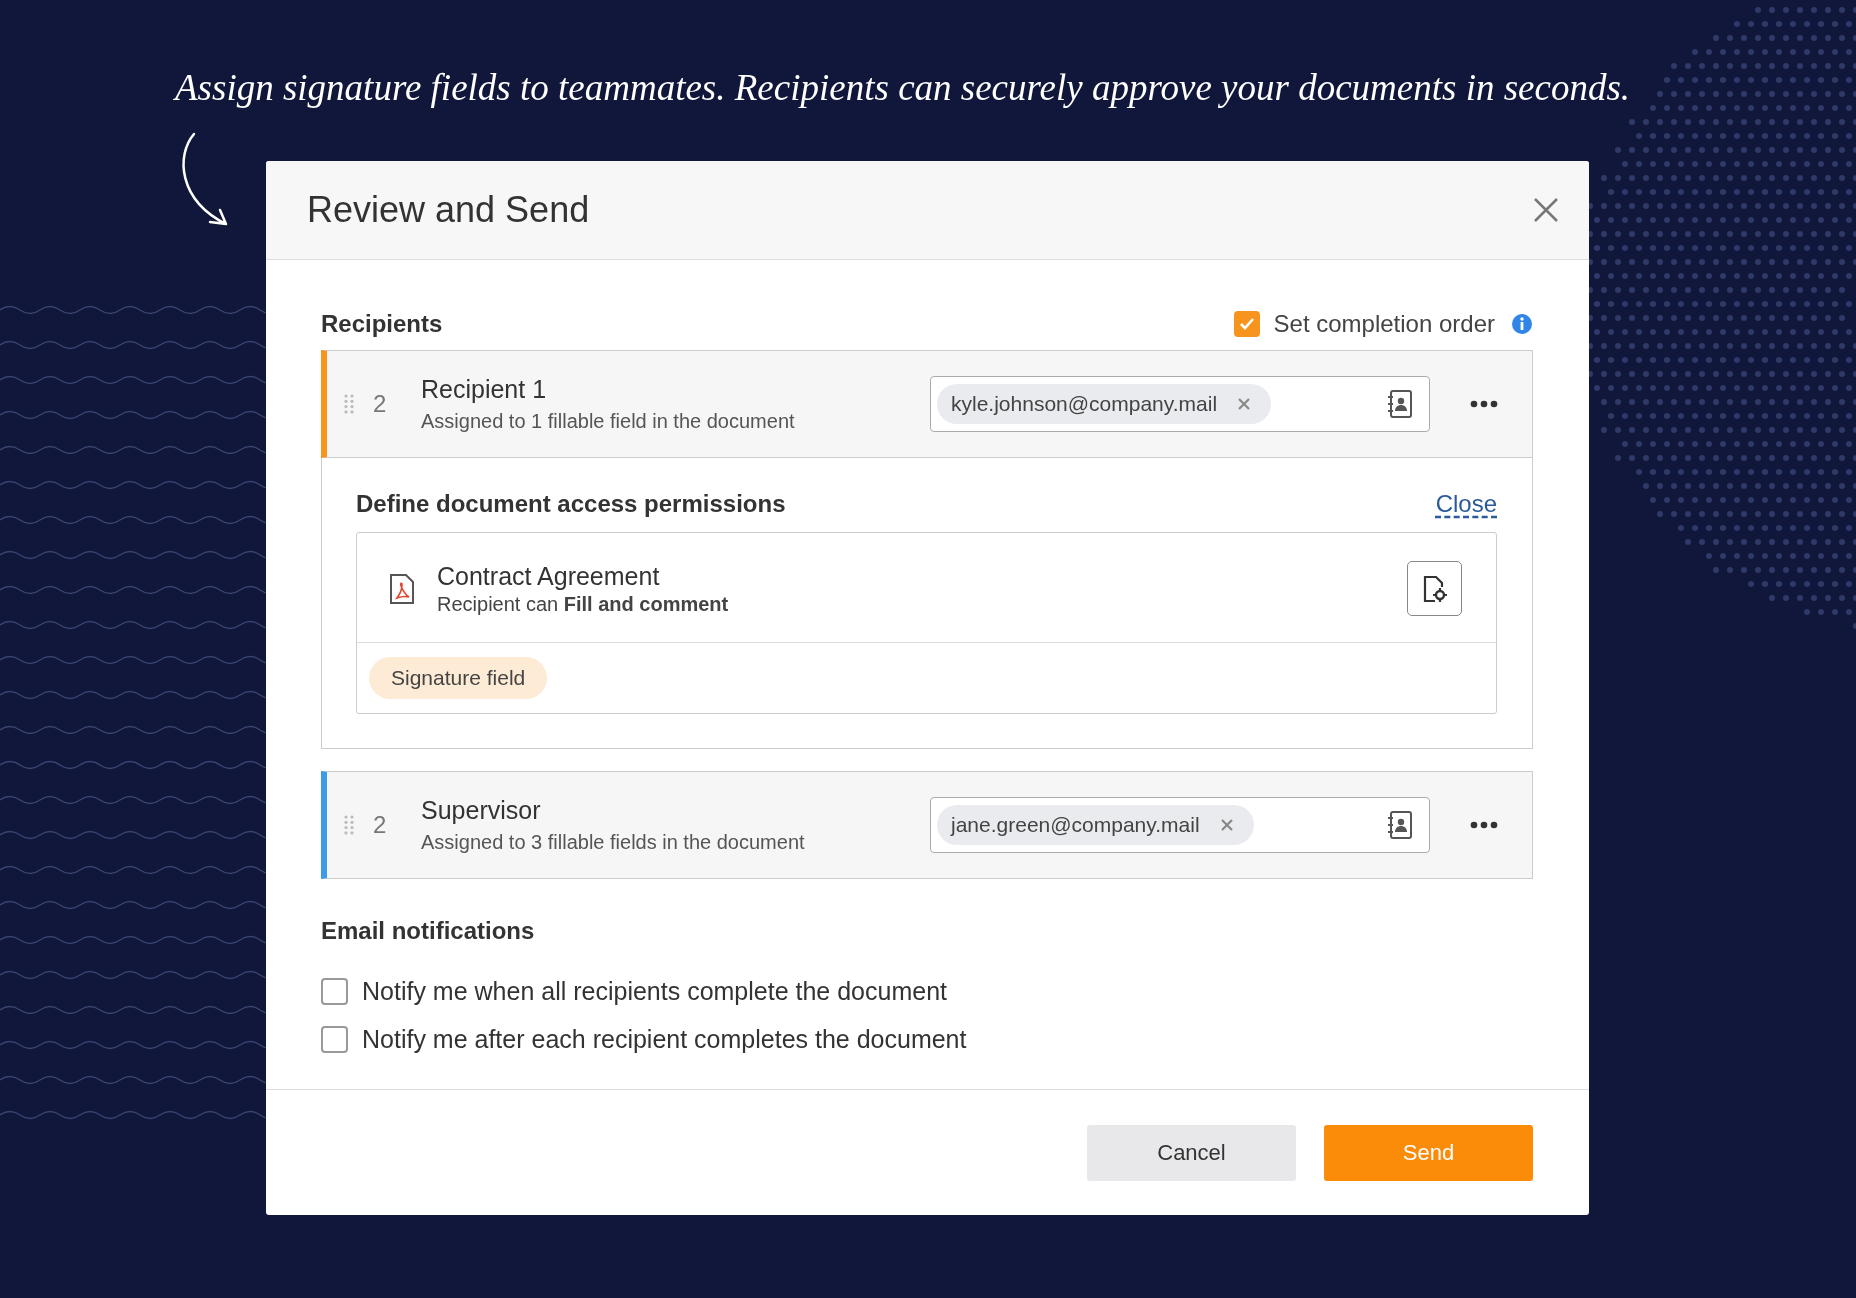 Image resolution: width=1856 pixels, height=1298 pixels. Describe the element at coordinates (481, 810) in the screenshot. I see `recipient-name: Supervisor` at that location.